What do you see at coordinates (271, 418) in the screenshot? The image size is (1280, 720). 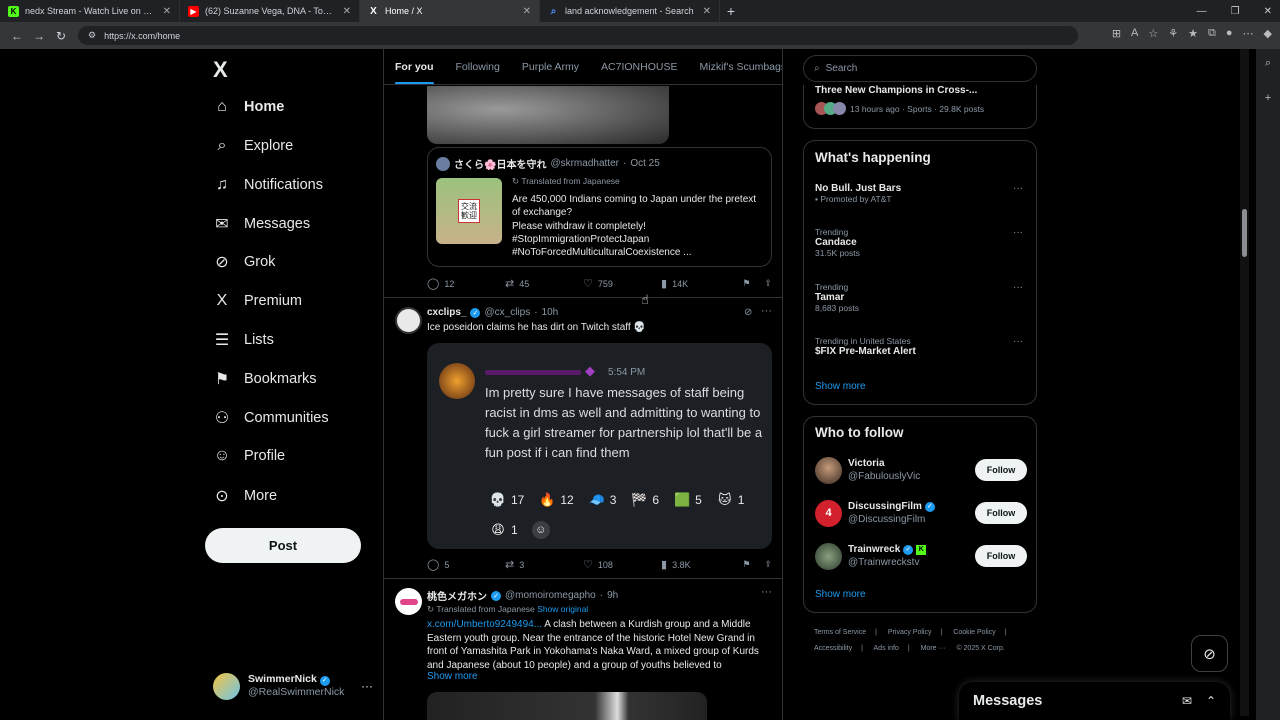 I see `nav-communities: ⚇ Communities` at bounding box center [271, 418].